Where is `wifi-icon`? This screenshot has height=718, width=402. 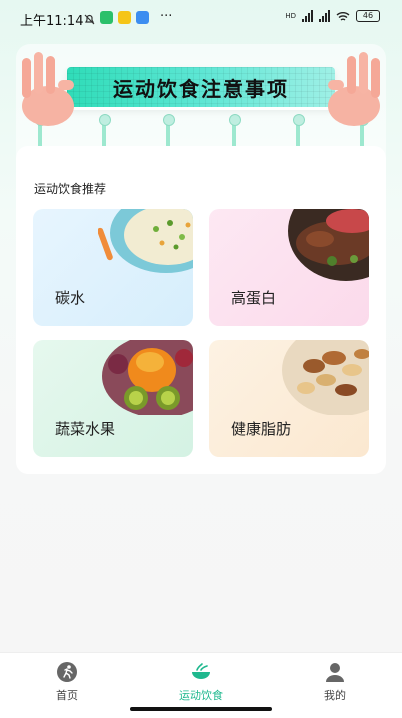
wifi-icon is located at coordinates (343, 16).